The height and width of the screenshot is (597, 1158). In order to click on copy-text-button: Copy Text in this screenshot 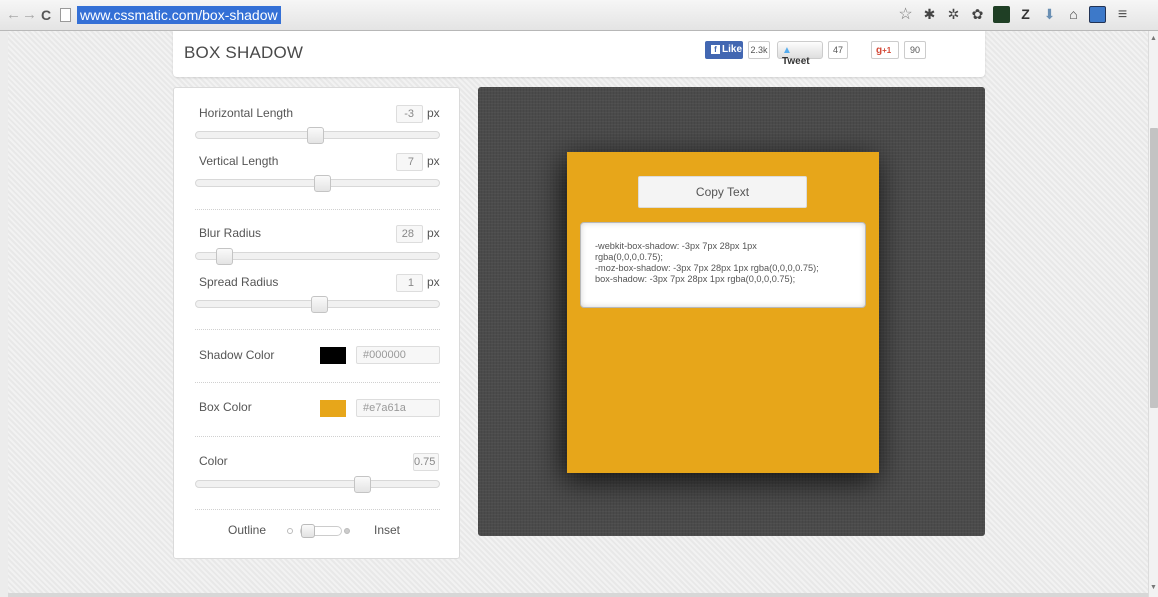, I will do `click(722, 192)`.